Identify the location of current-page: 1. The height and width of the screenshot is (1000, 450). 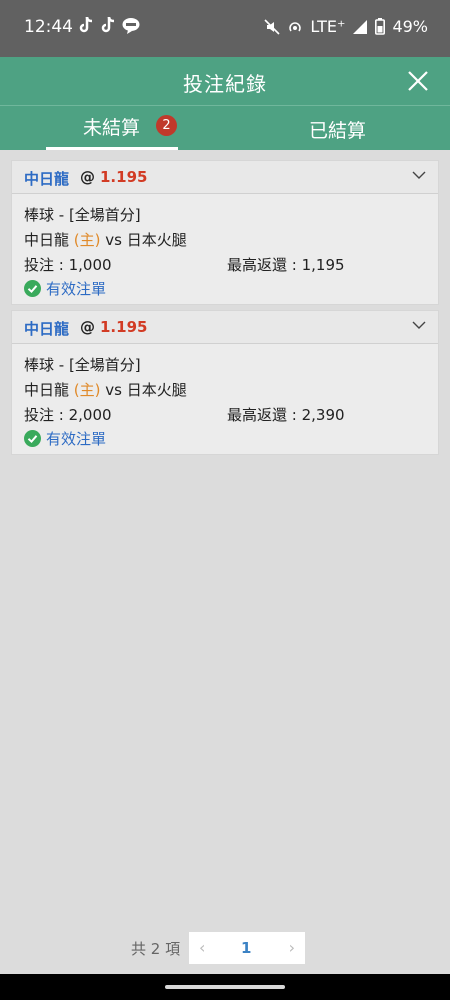
(246, 948).